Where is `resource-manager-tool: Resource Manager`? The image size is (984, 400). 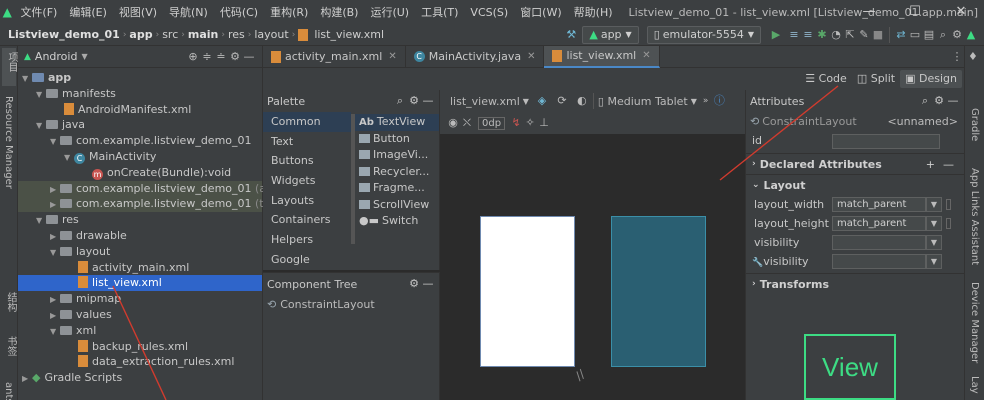 resource-manager-tool: Resource Manager is located at coordinates (8, 142).